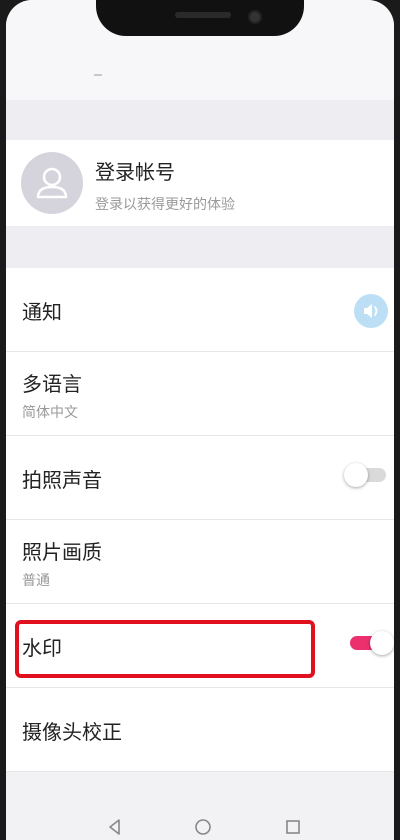  I want to click on setting-value: 简体中文, so click(50, 413).